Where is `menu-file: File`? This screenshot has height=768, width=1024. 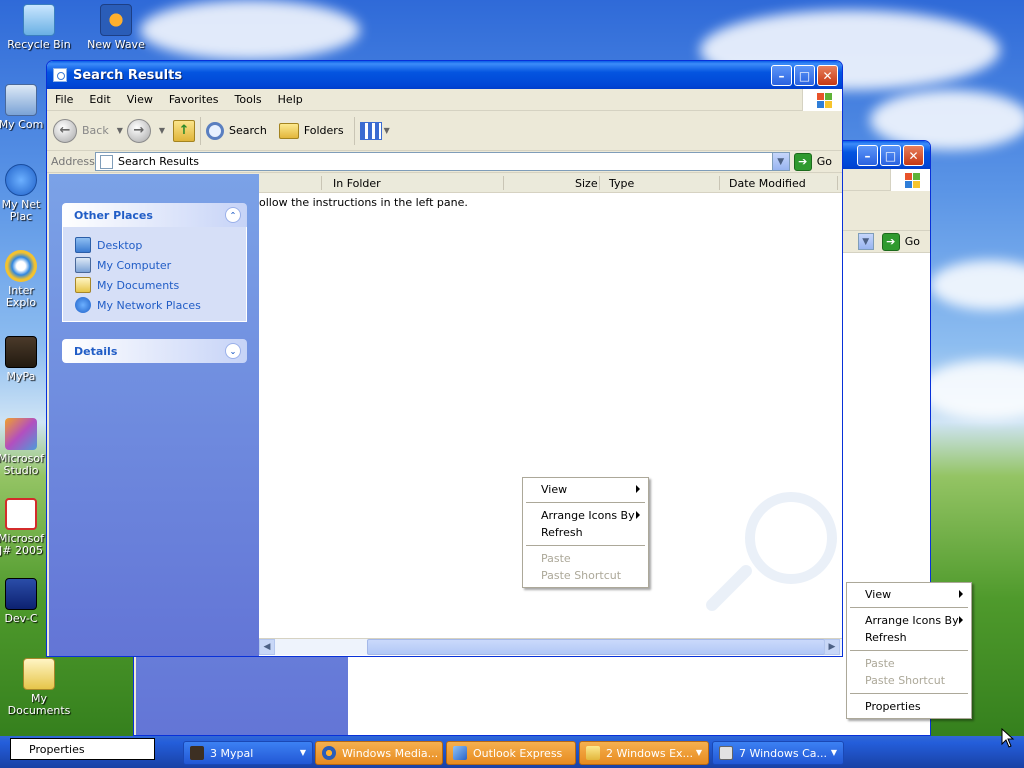 menu-file: File is located at coordinates (64, 99).